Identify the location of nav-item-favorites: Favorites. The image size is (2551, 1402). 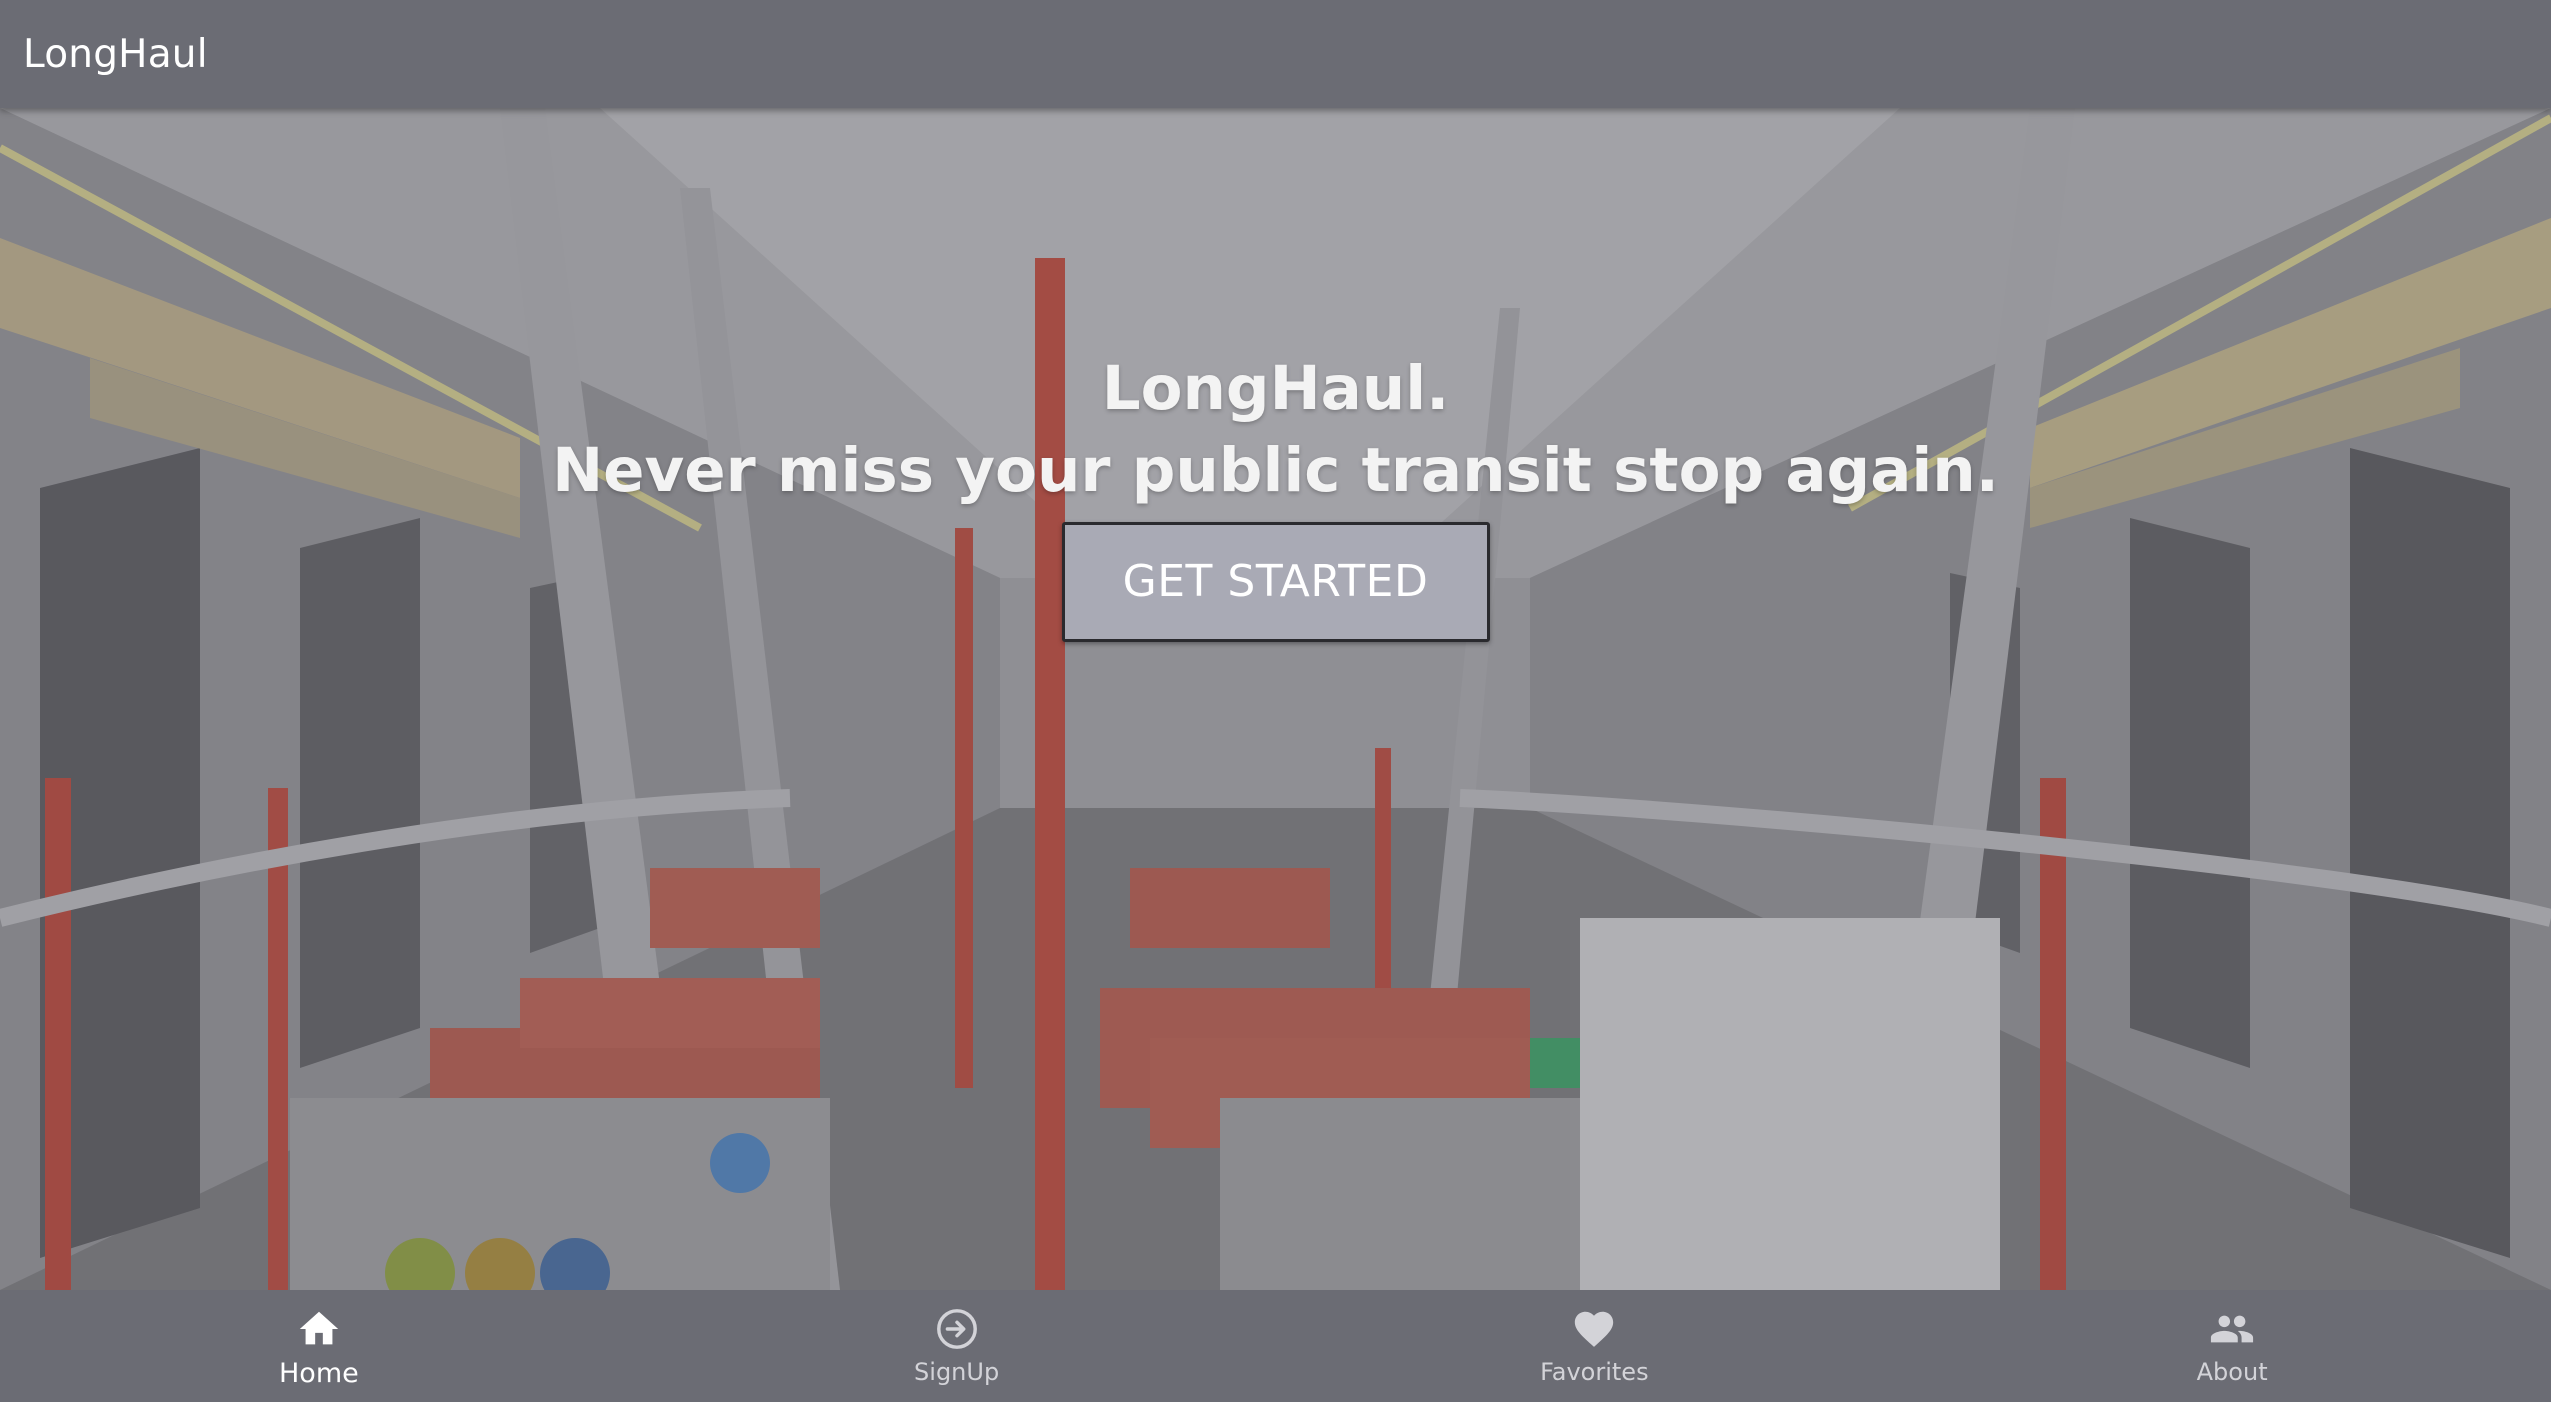
(1595, 1346).